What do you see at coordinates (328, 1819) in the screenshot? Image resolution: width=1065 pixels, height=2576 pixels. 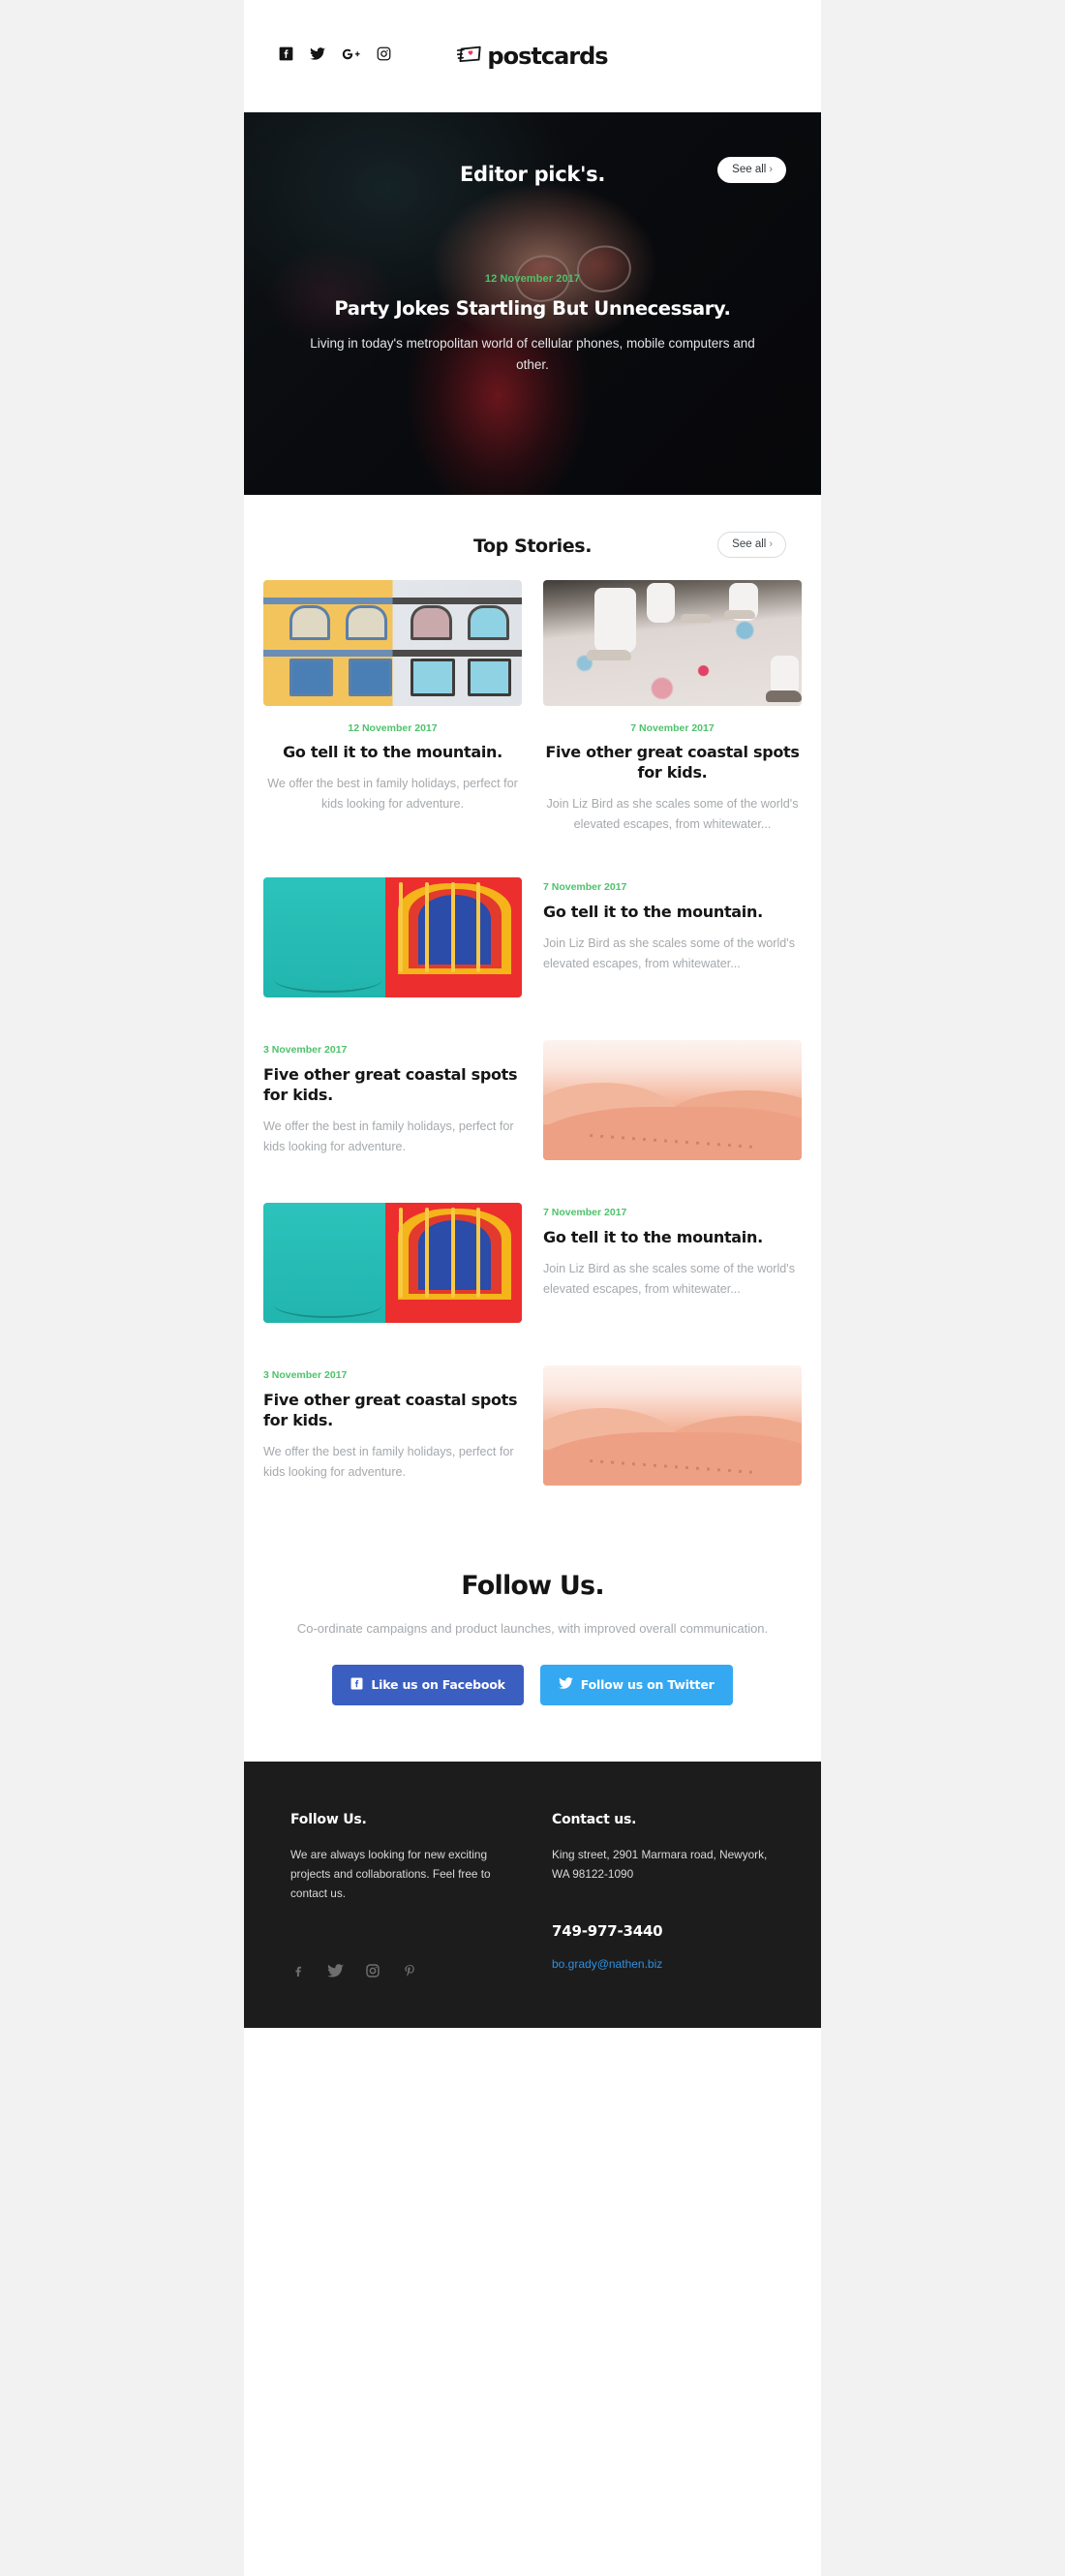 I see `footer-follow-title: Follow Us.` at bounding box center [328, 1819].